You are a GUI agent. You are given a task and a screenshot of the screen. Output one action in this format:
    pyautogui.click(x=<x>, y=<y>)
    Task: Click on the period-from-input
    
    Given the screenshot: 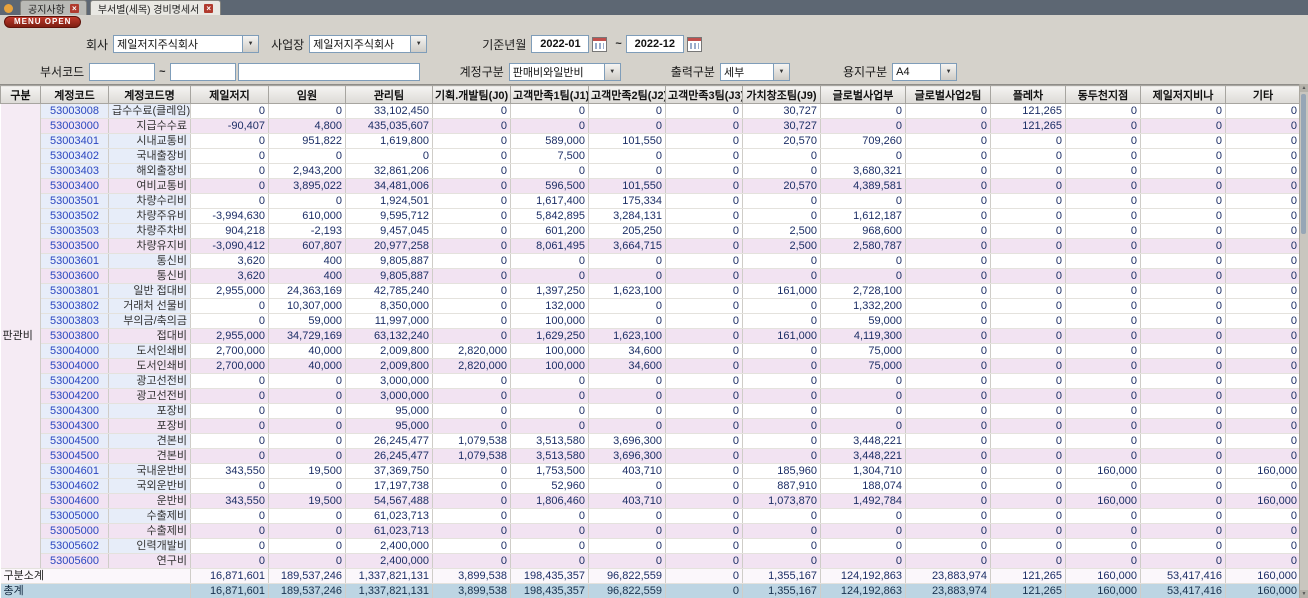 What is the action you would take?
    pyautogui.click(x=560, y=44)
    